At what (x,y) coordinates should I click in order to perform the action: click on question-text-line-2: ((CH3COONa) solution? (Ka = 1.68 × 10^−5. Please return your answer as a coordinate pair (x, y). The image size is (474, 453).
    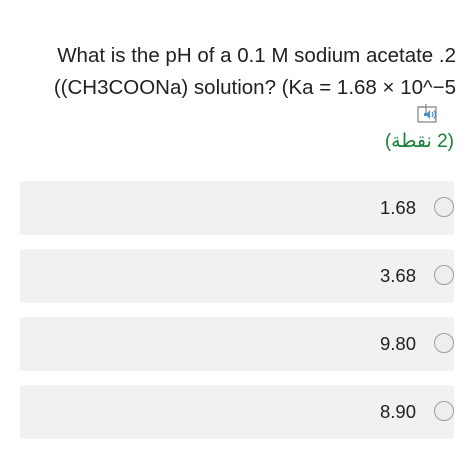
    Looking at the image, I should click on (254, 87).